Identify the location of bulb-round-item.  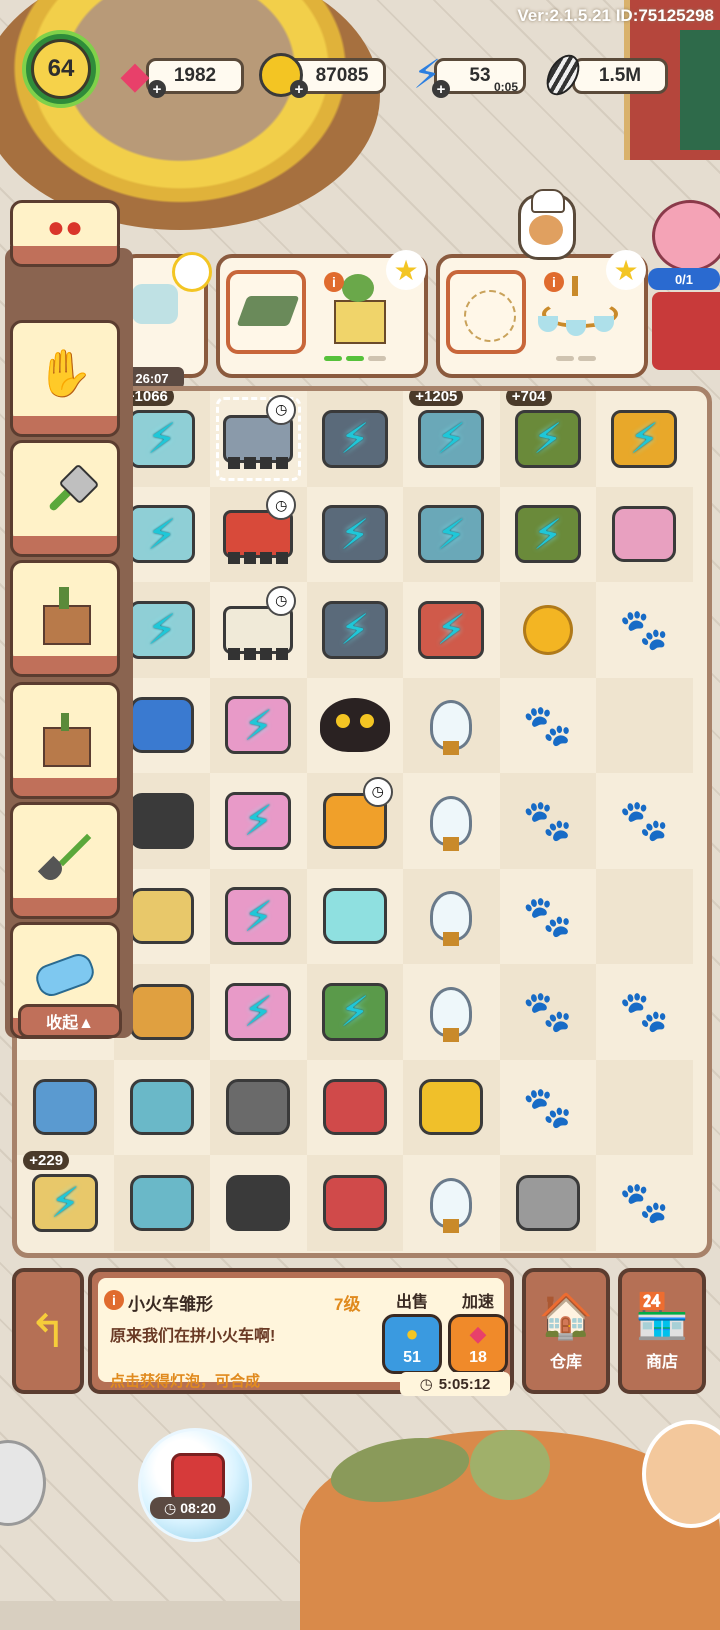
(451, 821).